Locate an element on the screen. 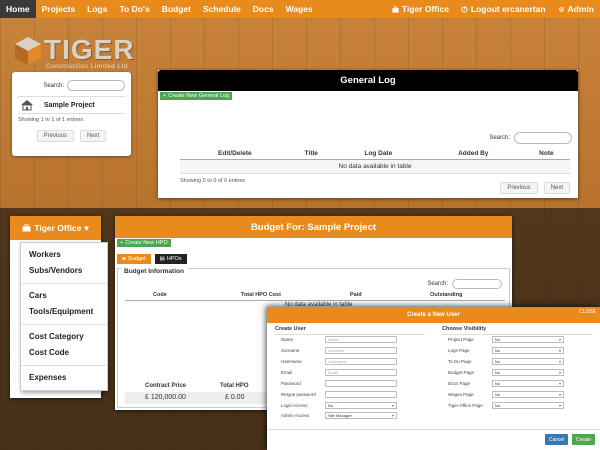  project-page-label: Project Page is located at coordinates (461, 339).